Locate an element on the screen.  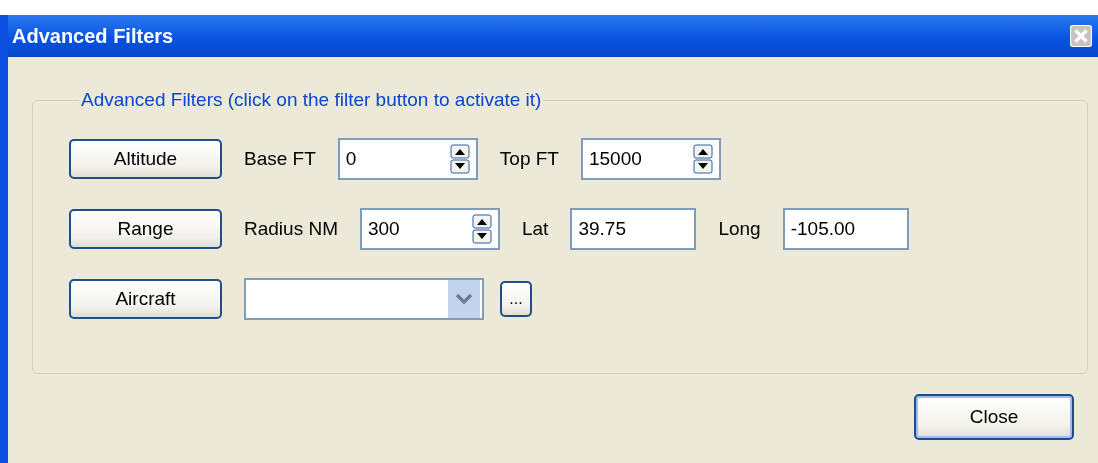
text-field: 39.75 is located at coordinates (633, 229).